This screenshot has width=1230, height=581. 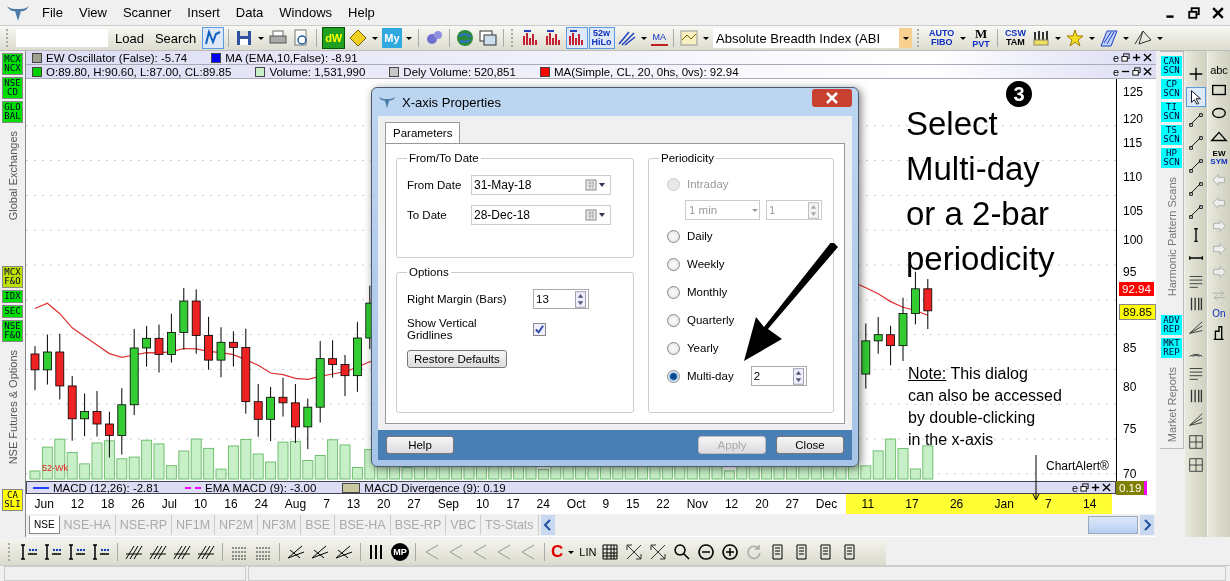 What do you see at coordinates (706, 552) in the screenshot?
I see `zoom-out-icon` at bounding box center [706, 552].